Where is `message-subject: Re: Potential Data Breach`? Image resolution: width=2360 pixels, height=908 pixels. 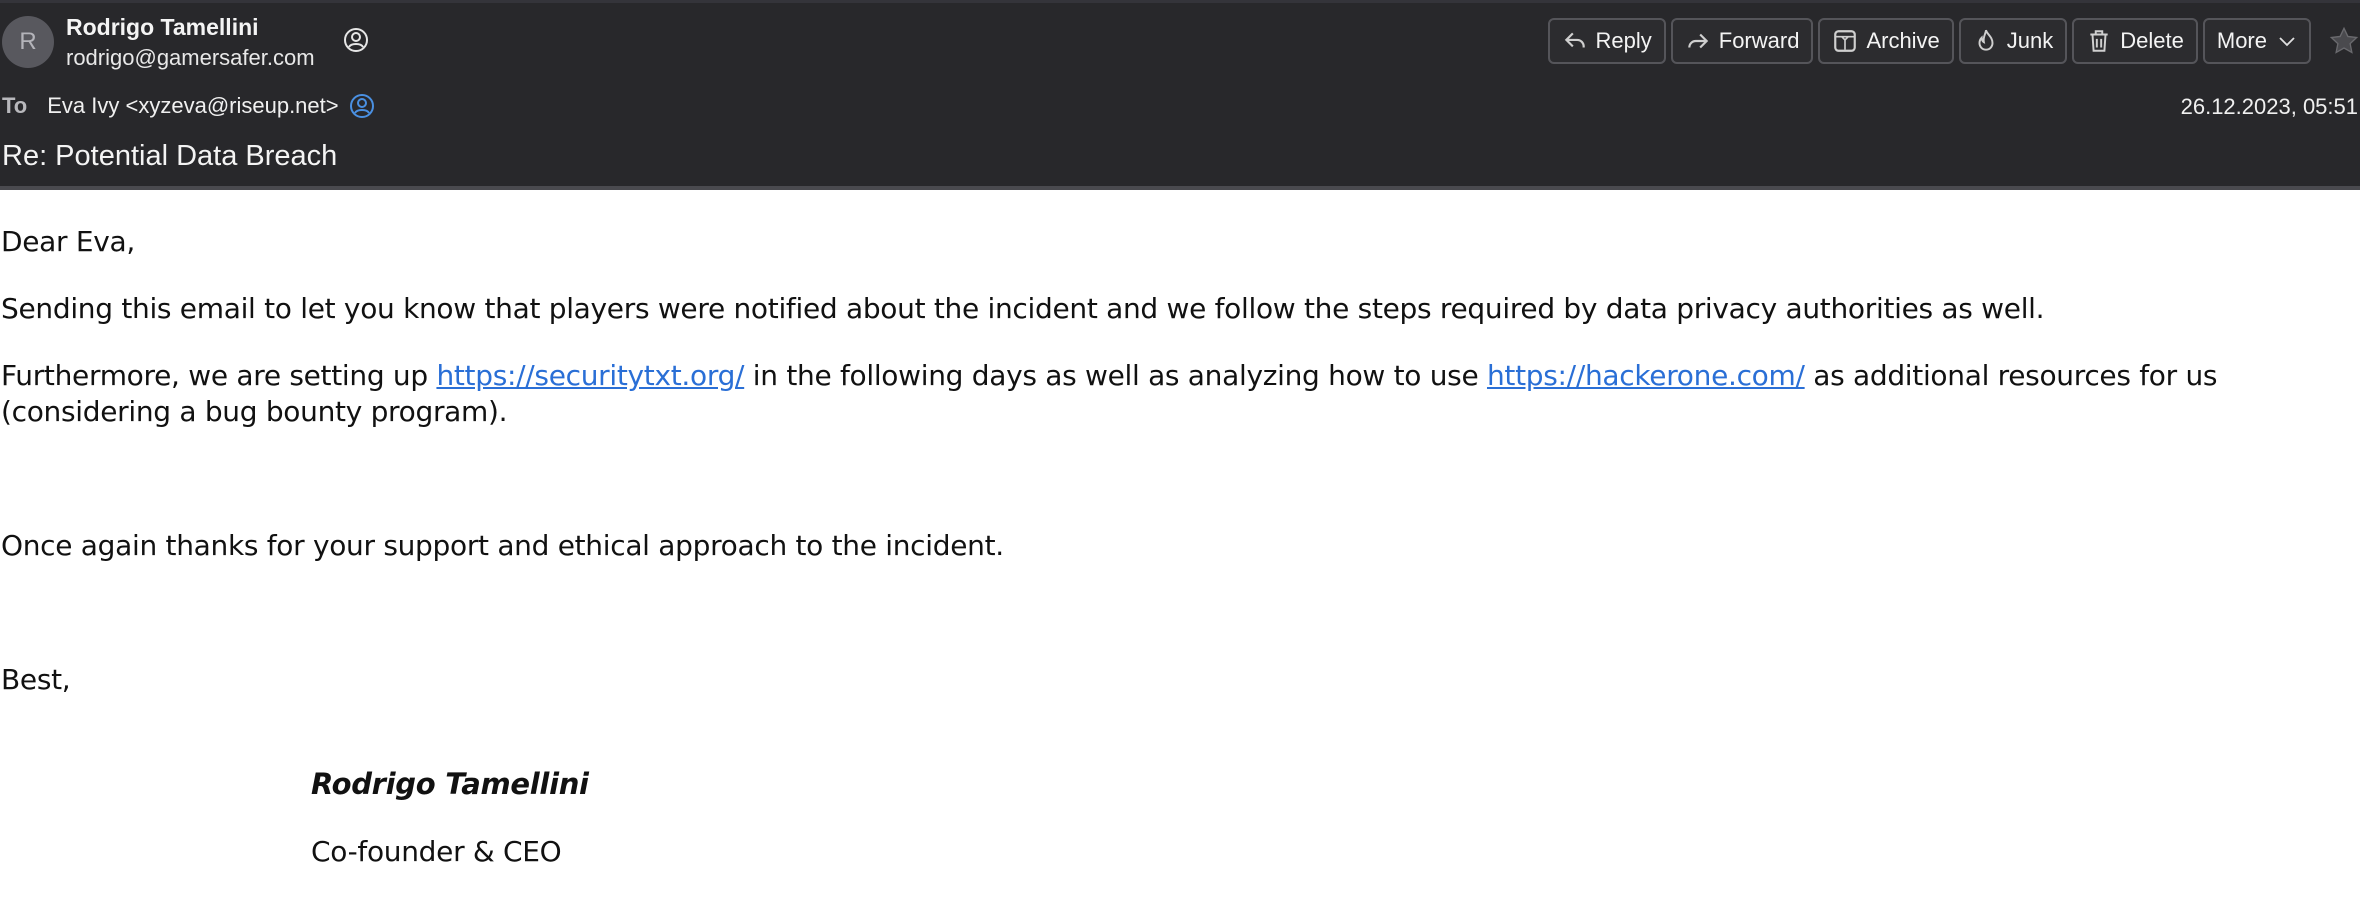 message-subject: Re: Potential Data Breach is located at coordinates (170, 156).